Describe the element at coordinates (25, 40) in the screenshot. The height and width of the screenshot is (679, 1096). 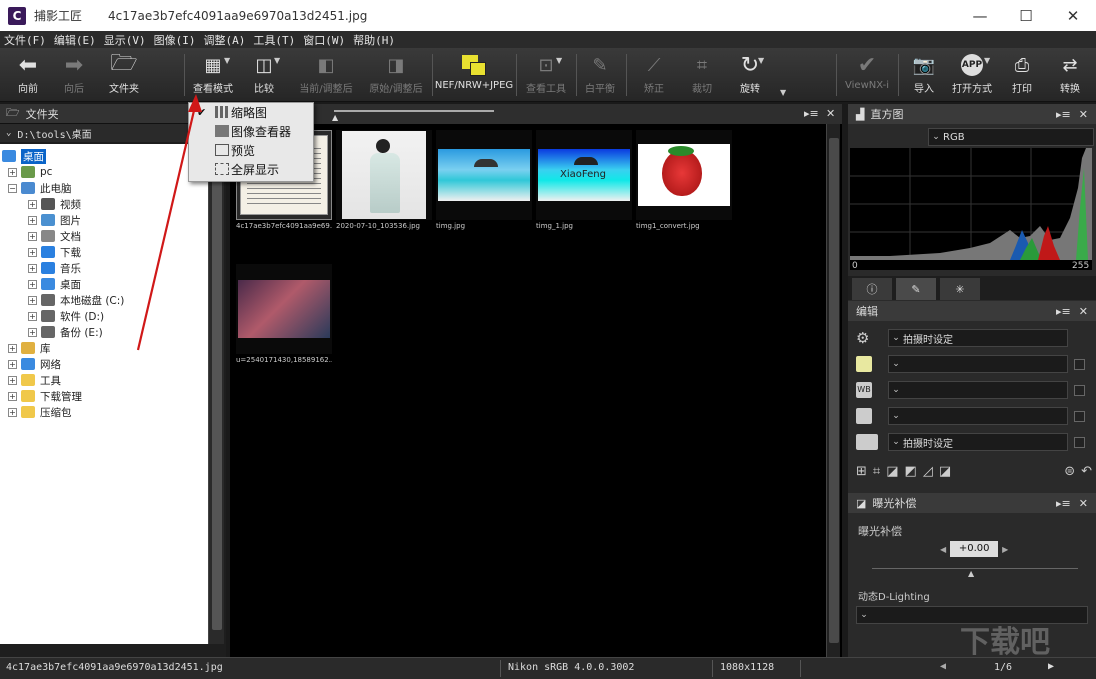
I see `menu-file: 文件(F)` at that location.